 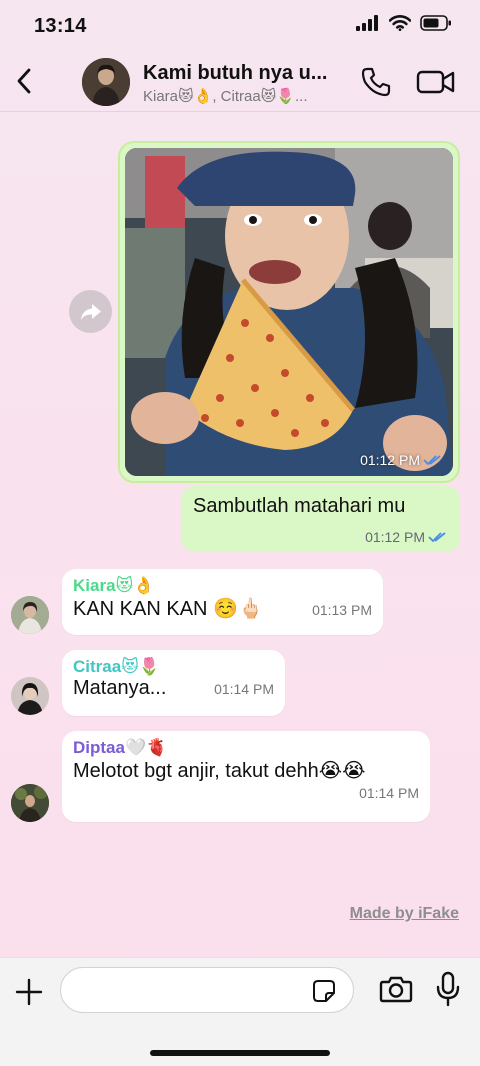 I want to click on microphone-icon, so click(x=448, y=989).